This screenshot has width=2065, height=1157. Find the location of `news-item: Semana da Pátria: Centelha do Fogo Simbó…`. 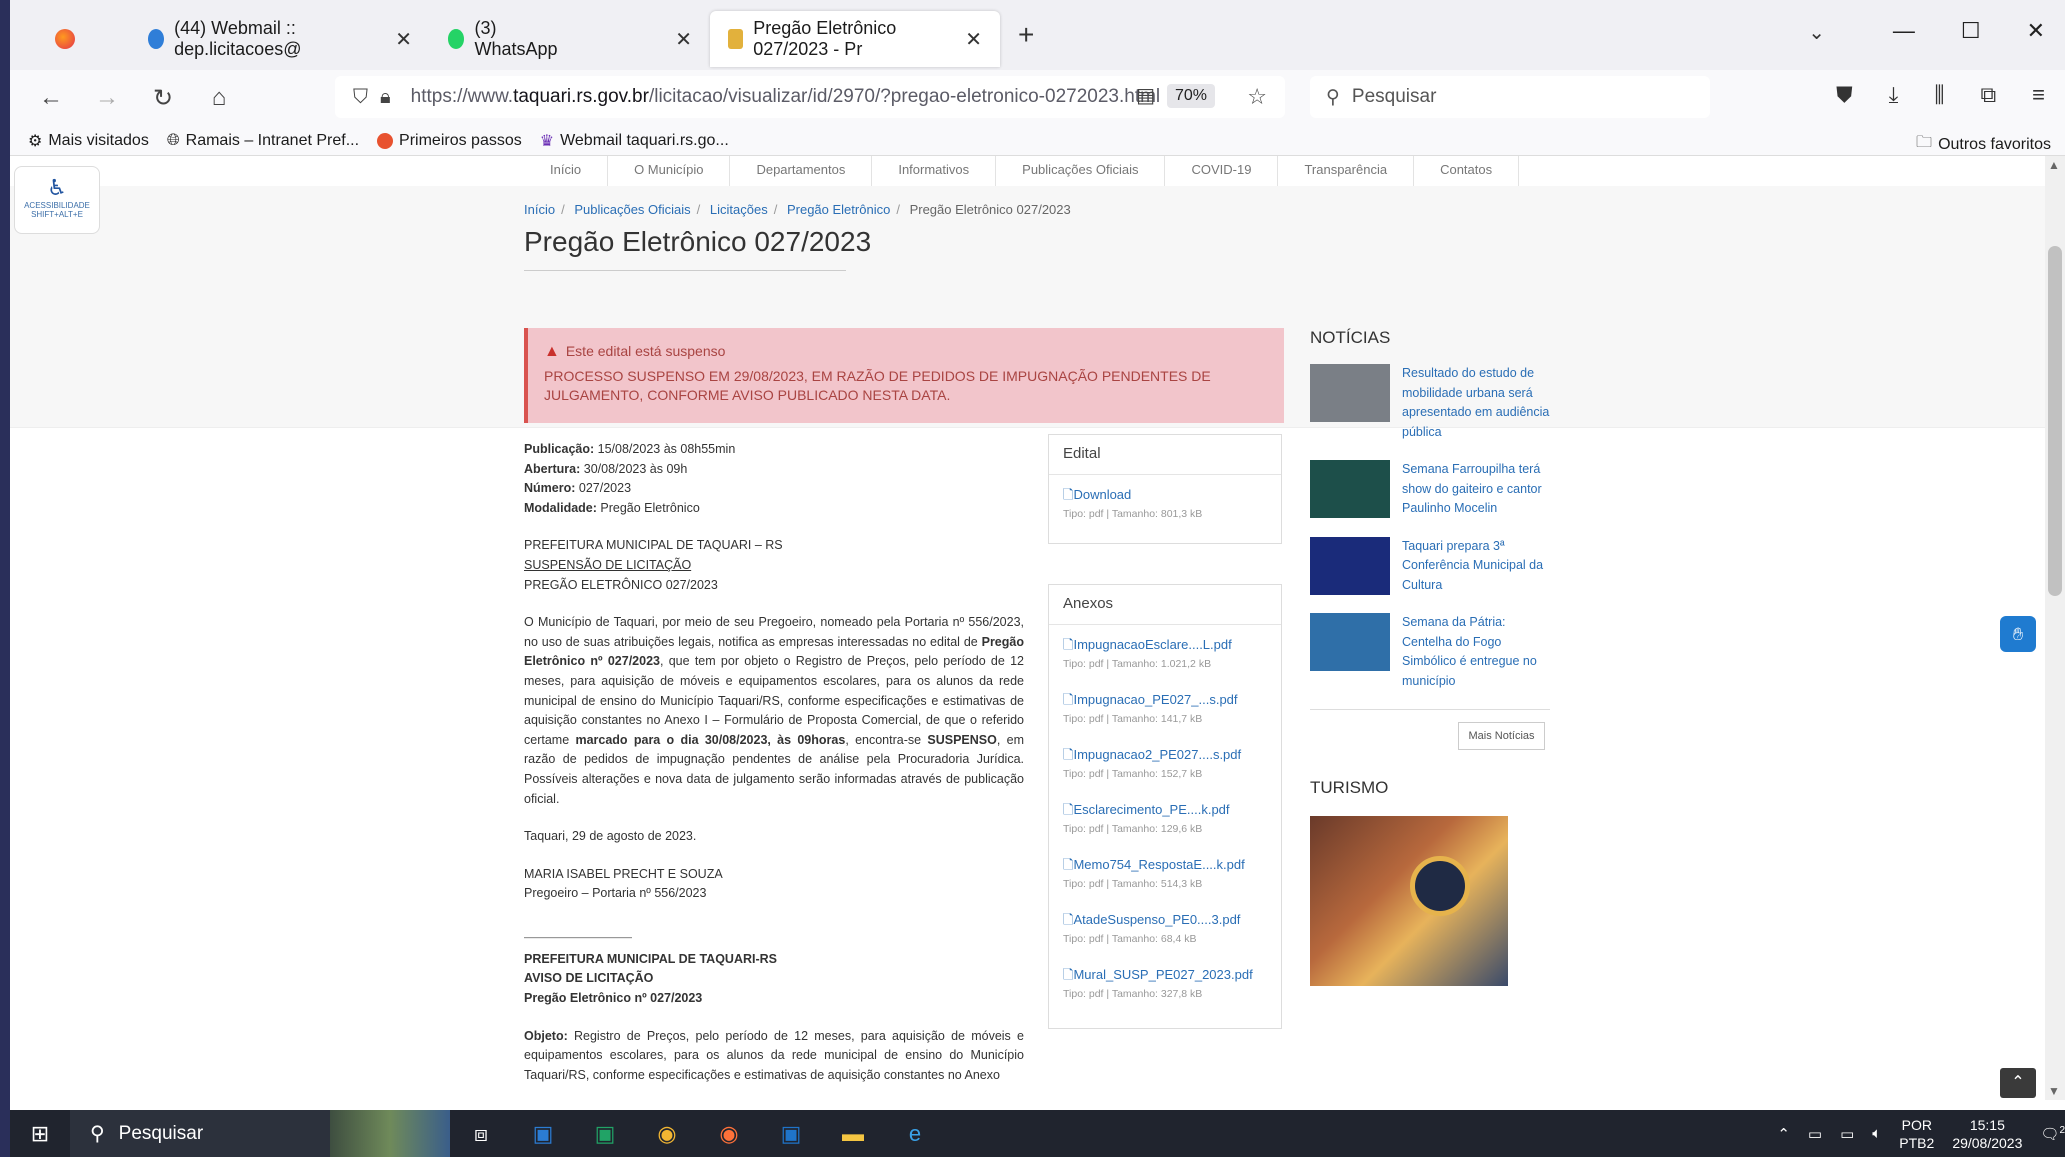

news-item: Semana da Pátria: Centelha do Fogo Simbó… is located at coordinates (1430, 652).